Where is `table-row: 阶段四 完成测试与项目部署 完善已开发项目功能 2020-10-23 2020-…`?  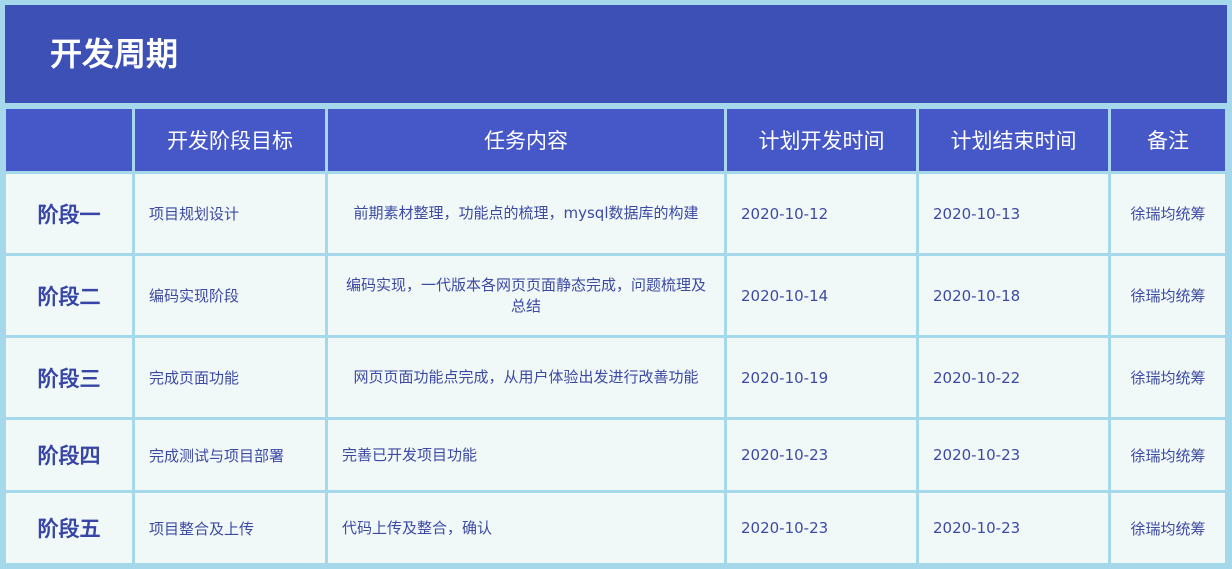 table-row: 阶段四 完成测试与项目部署 完善已开发项目功能 2020-10-23 2020-… is located at coordinates (615, 455).